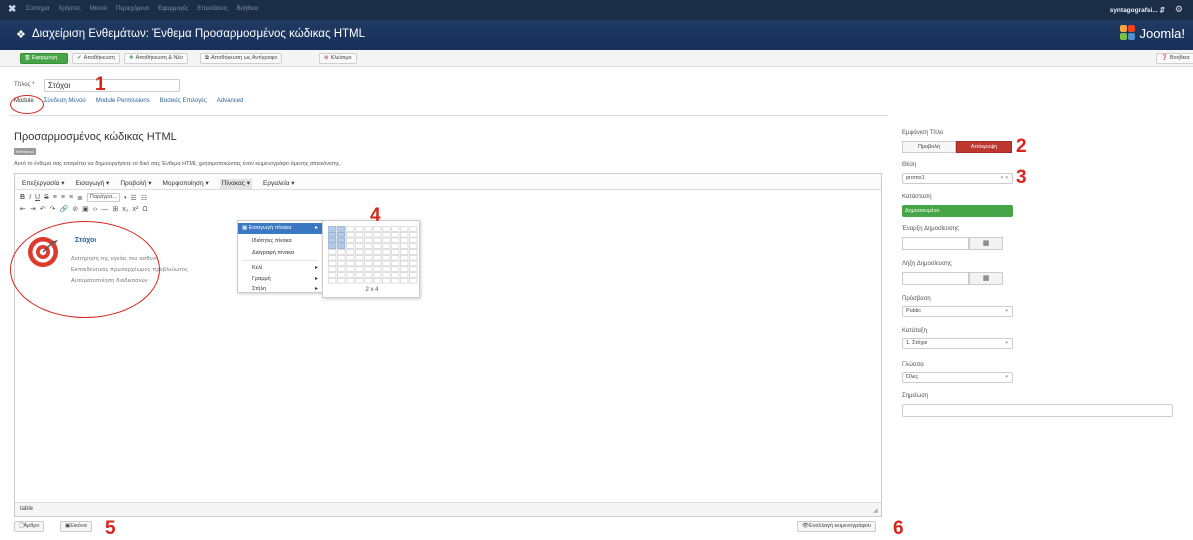 This screenshot has height=540, width=1193. I want to click on calendar-icon: ▦, so click(986, 243).